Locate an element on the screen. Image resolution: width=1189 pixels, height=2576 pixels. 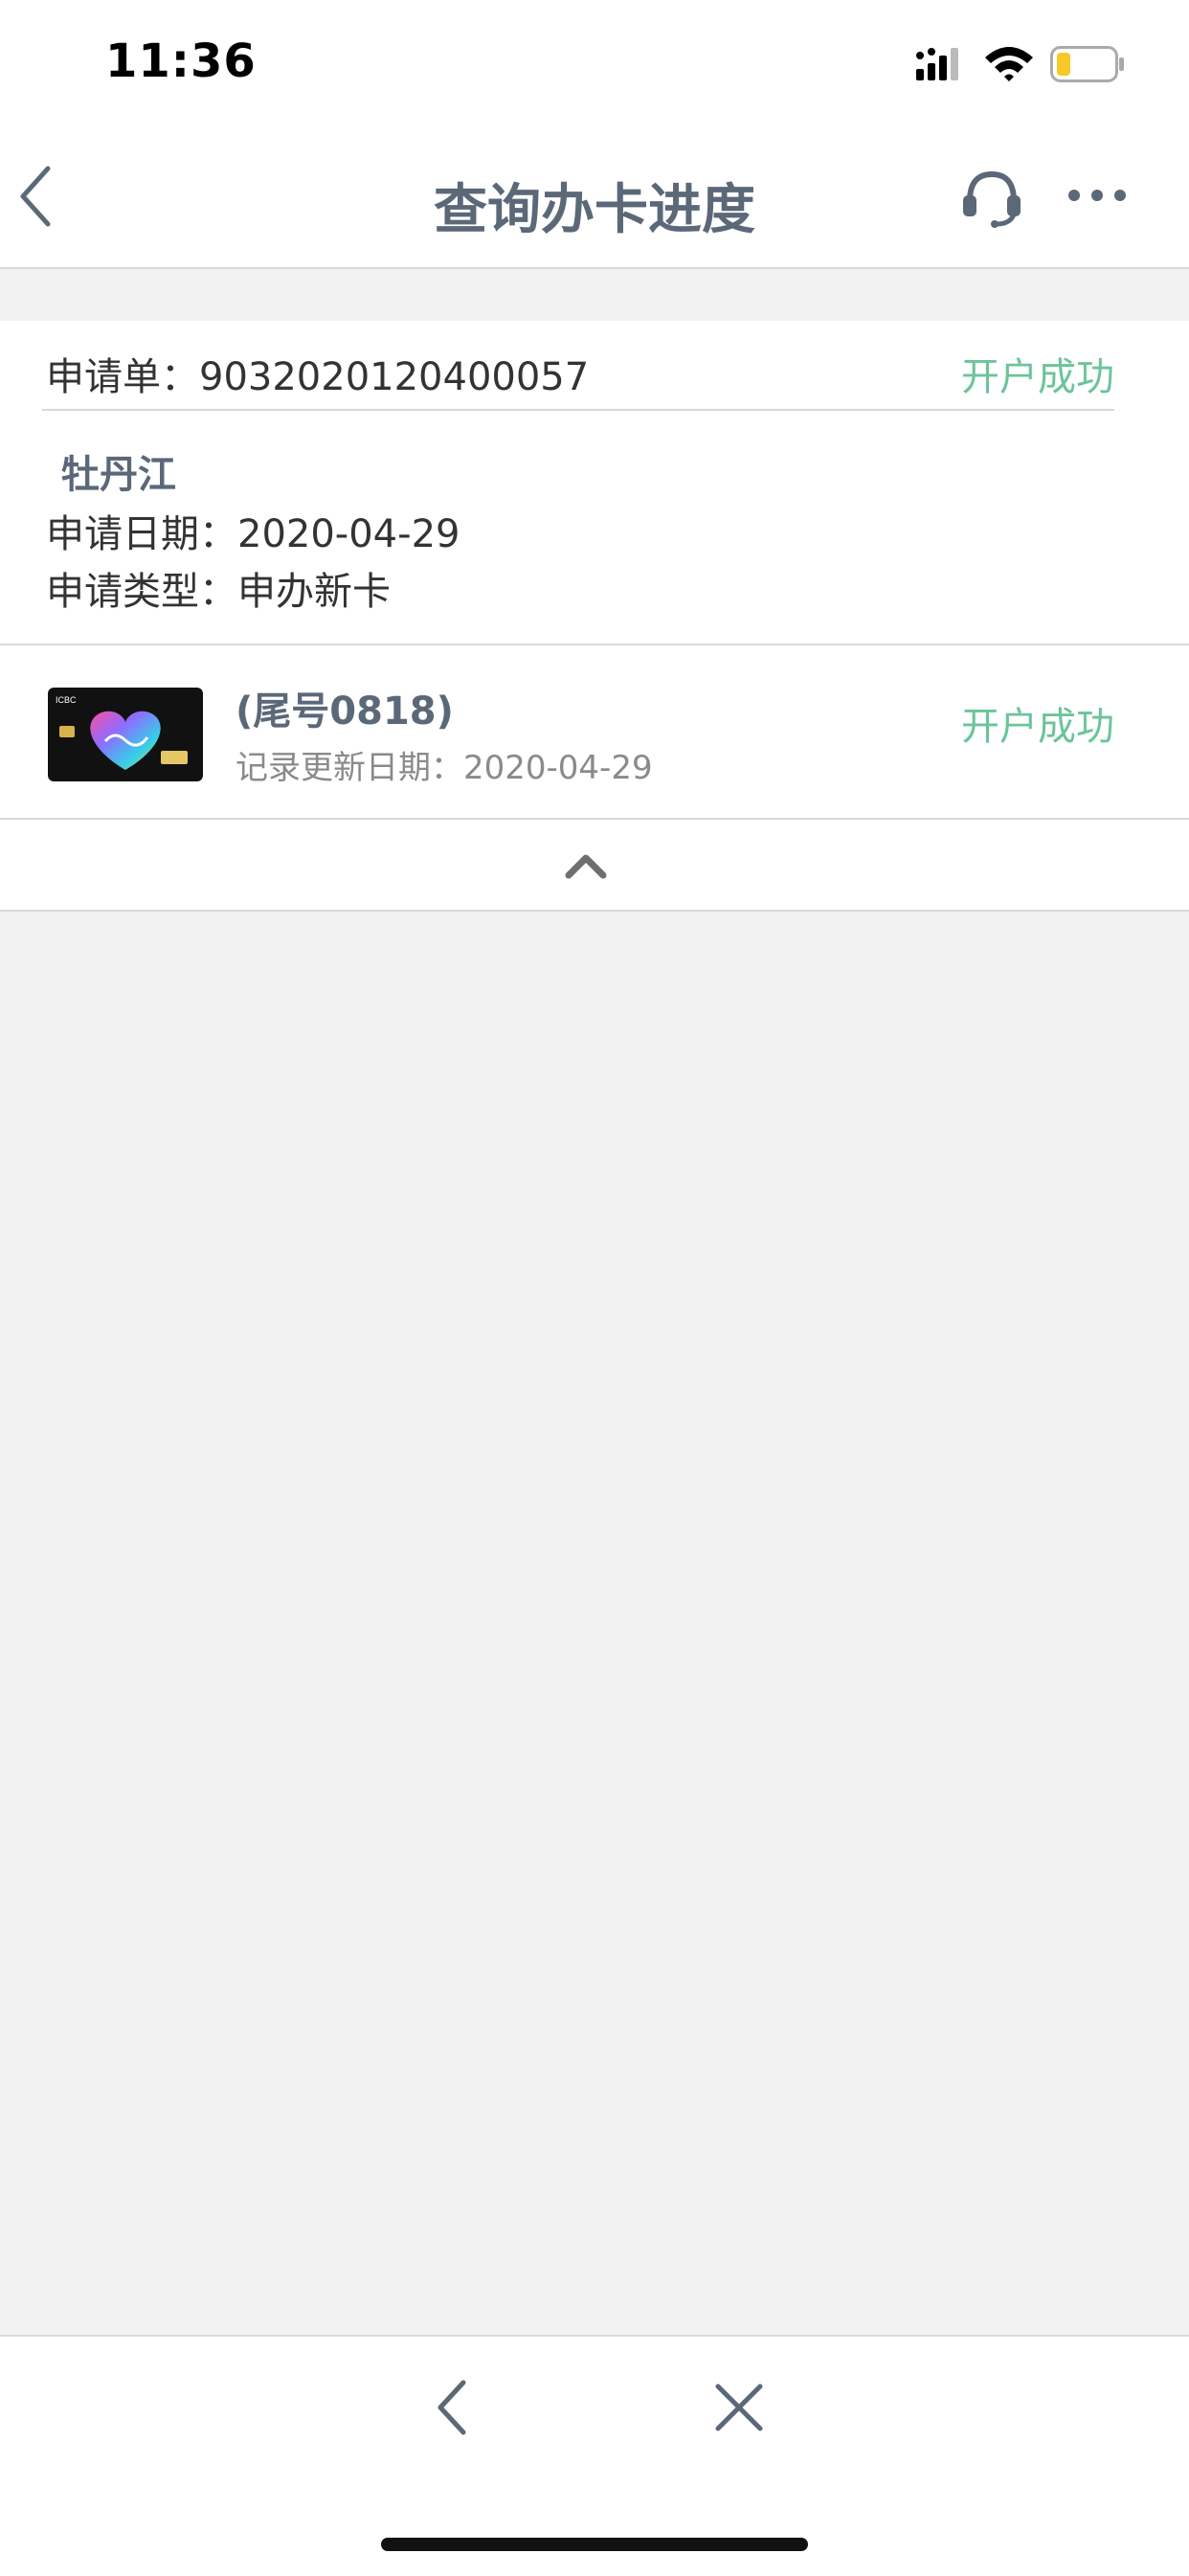
city-name: 牡丹江 is located at coordinates (118, 475).